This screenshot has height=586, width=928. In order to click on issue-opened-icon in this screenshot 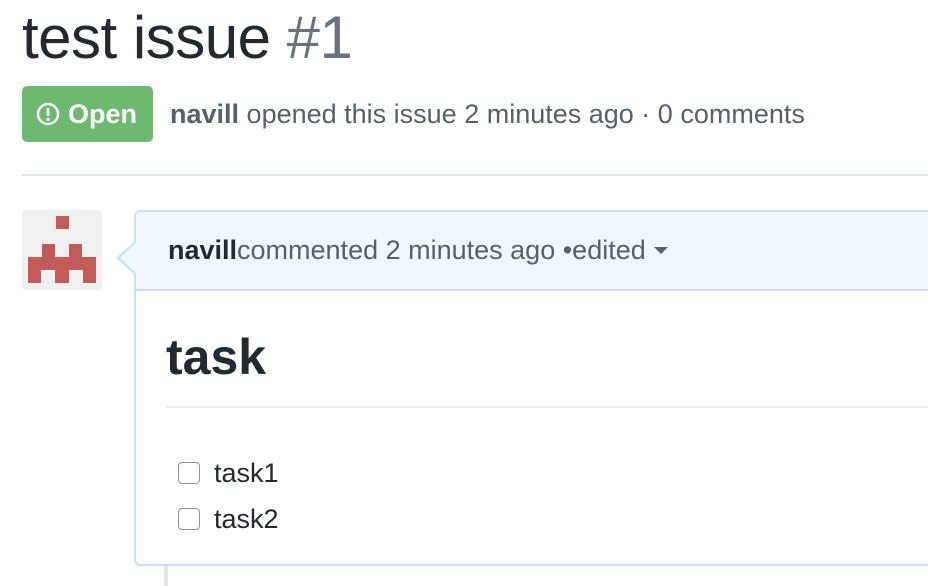, I will do `click(48, 114)`.